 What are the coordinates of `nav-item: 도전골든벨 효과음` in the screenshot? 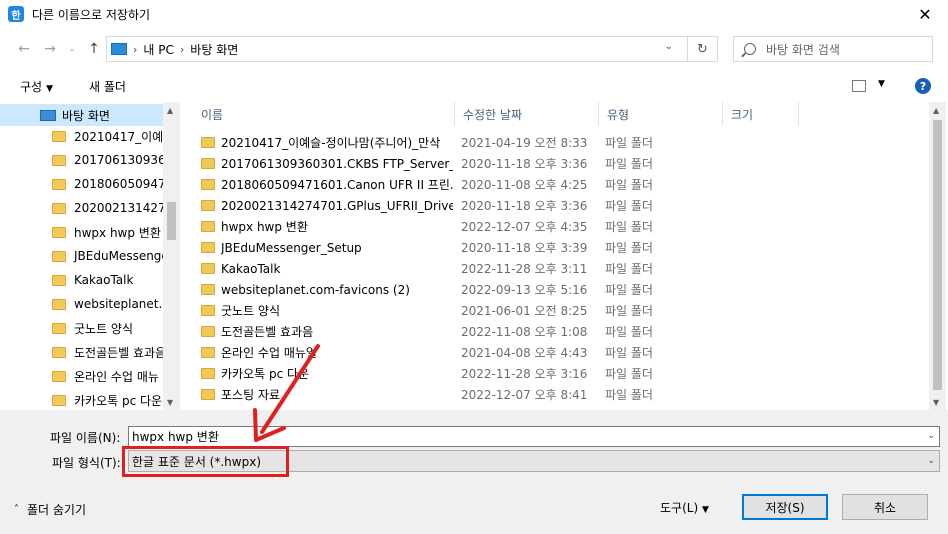 It's located at (107, 352).